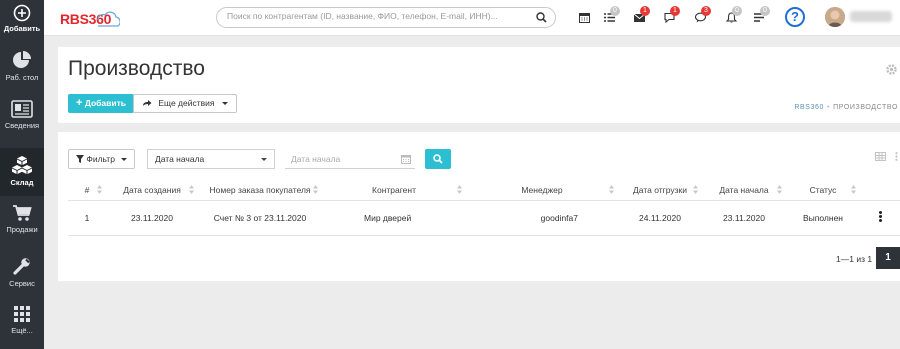 The height and width of the screenshot is (349, 900). What do you see at coordinates (880, 218) in the screenshot?
I see `row-actions-menu` at bounding box center [880, 218].